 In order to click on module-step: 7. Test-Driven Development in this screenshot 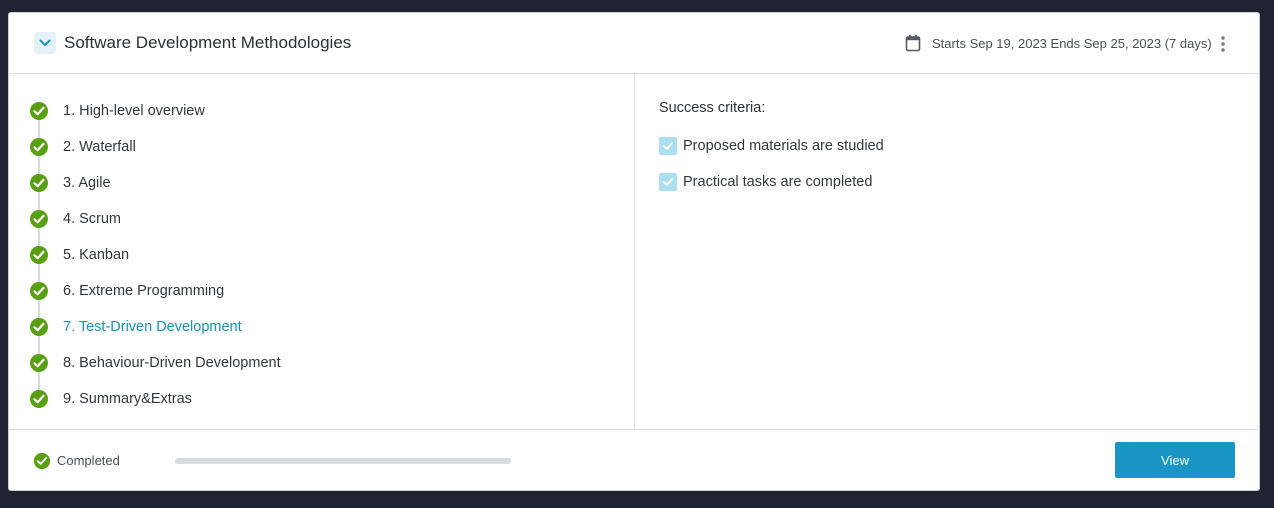, I will do `click(135, 327)`.